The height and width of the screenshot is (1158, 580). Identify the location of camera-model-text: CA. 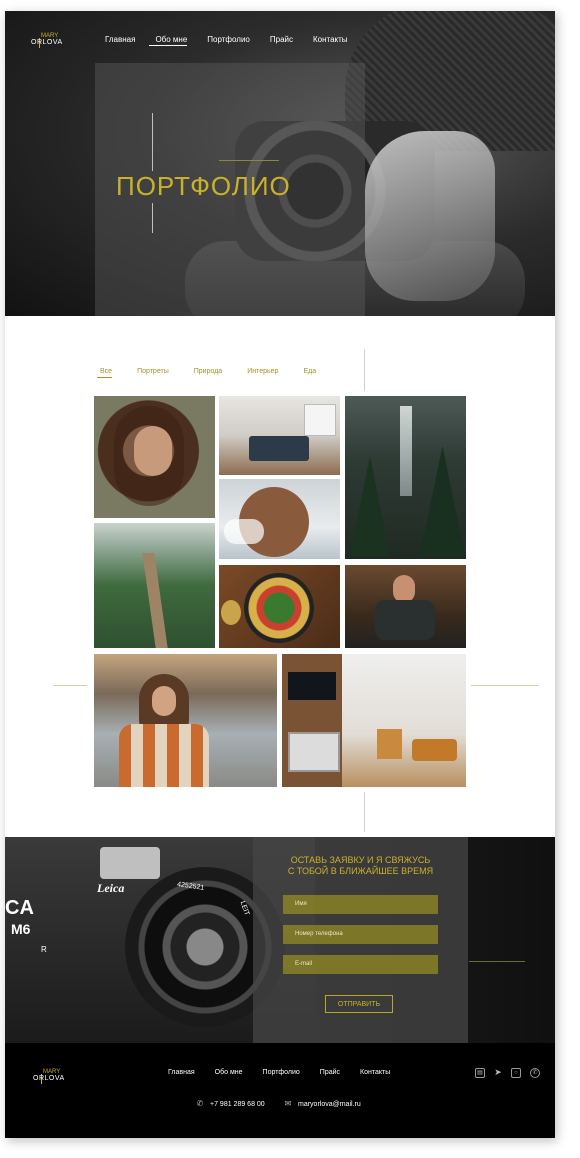
(19, 908).